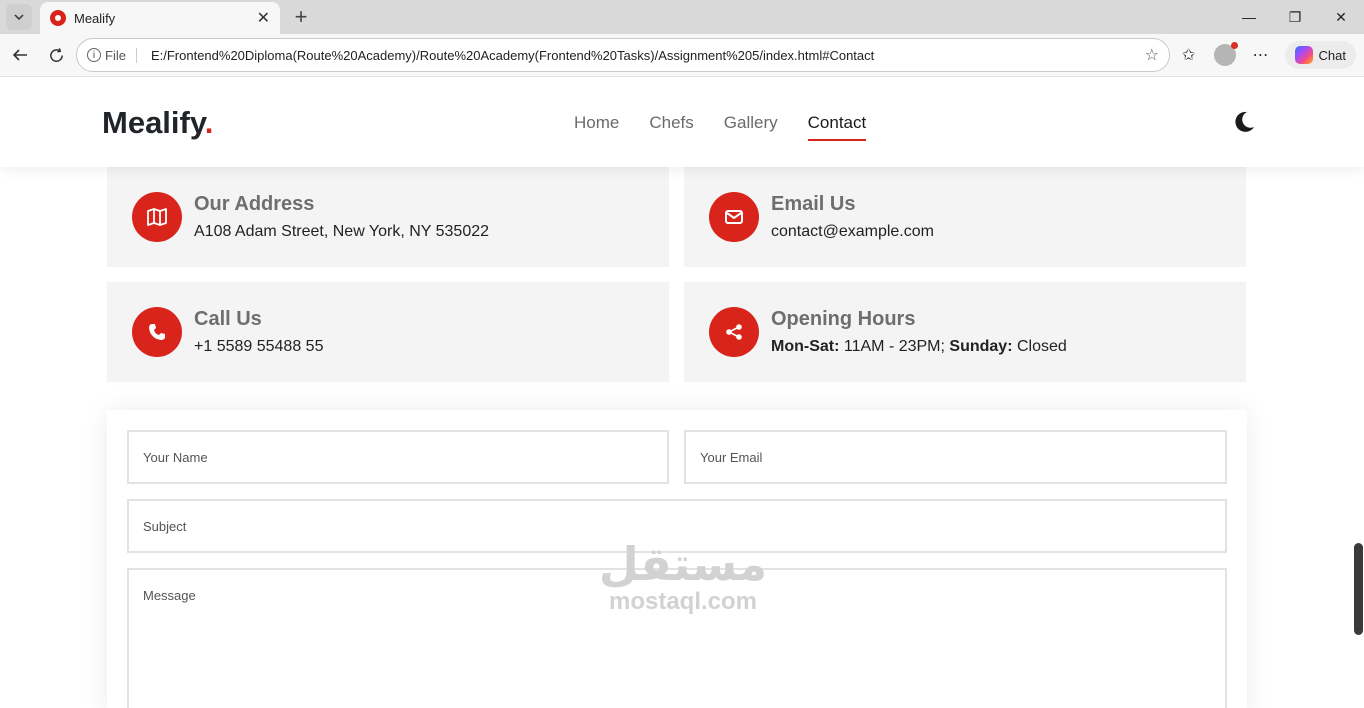  I want to click on hours-text: Mon-Sat: 11AM - 23PM; Sunday: Closed, so click(919, 347).